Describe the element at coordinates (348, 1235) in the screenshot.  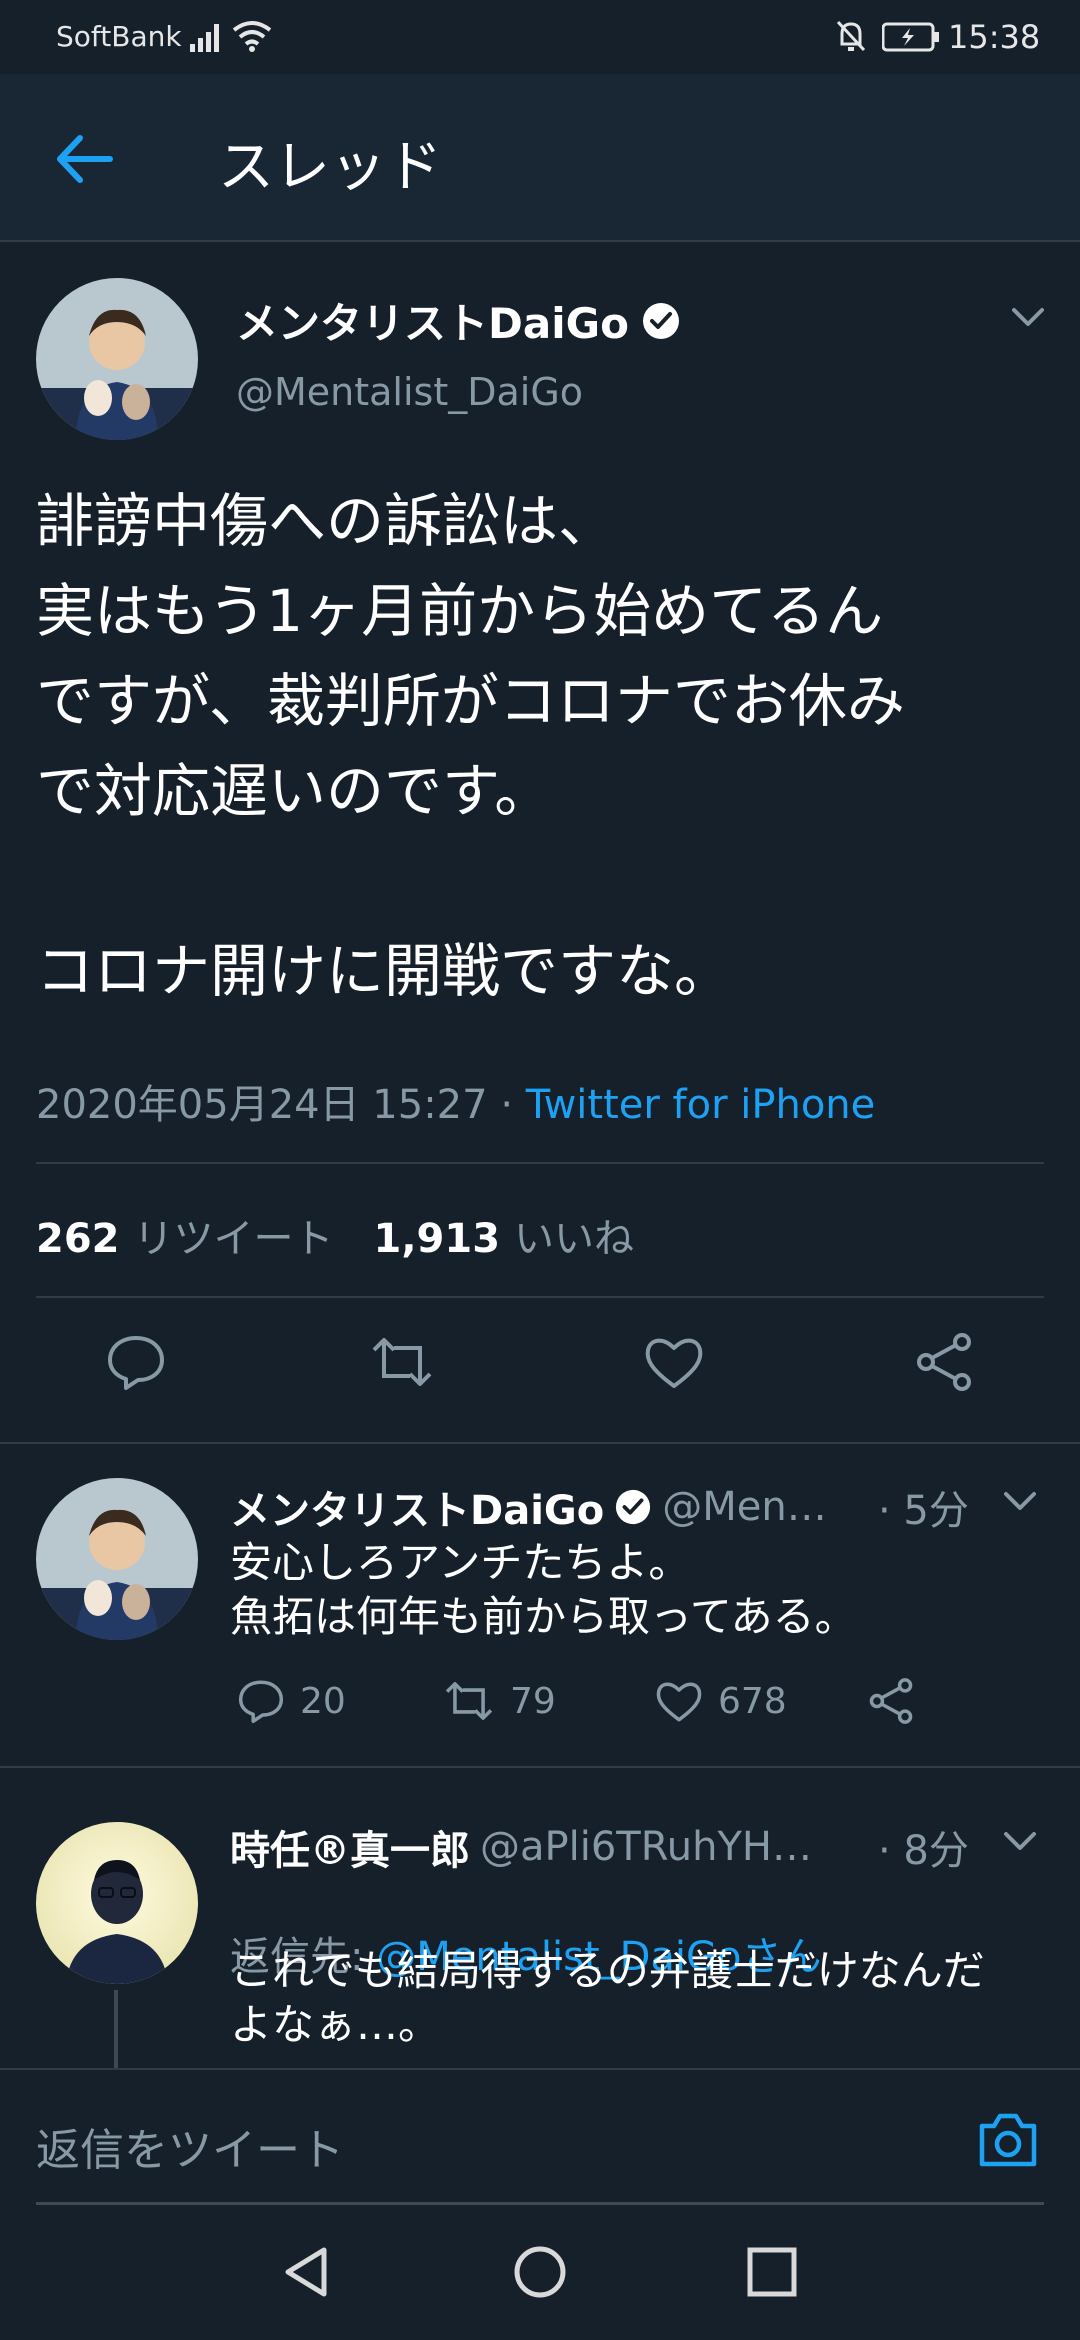
I see `tweet-stats: 262 リツイート 1,913 いいね` at that location.